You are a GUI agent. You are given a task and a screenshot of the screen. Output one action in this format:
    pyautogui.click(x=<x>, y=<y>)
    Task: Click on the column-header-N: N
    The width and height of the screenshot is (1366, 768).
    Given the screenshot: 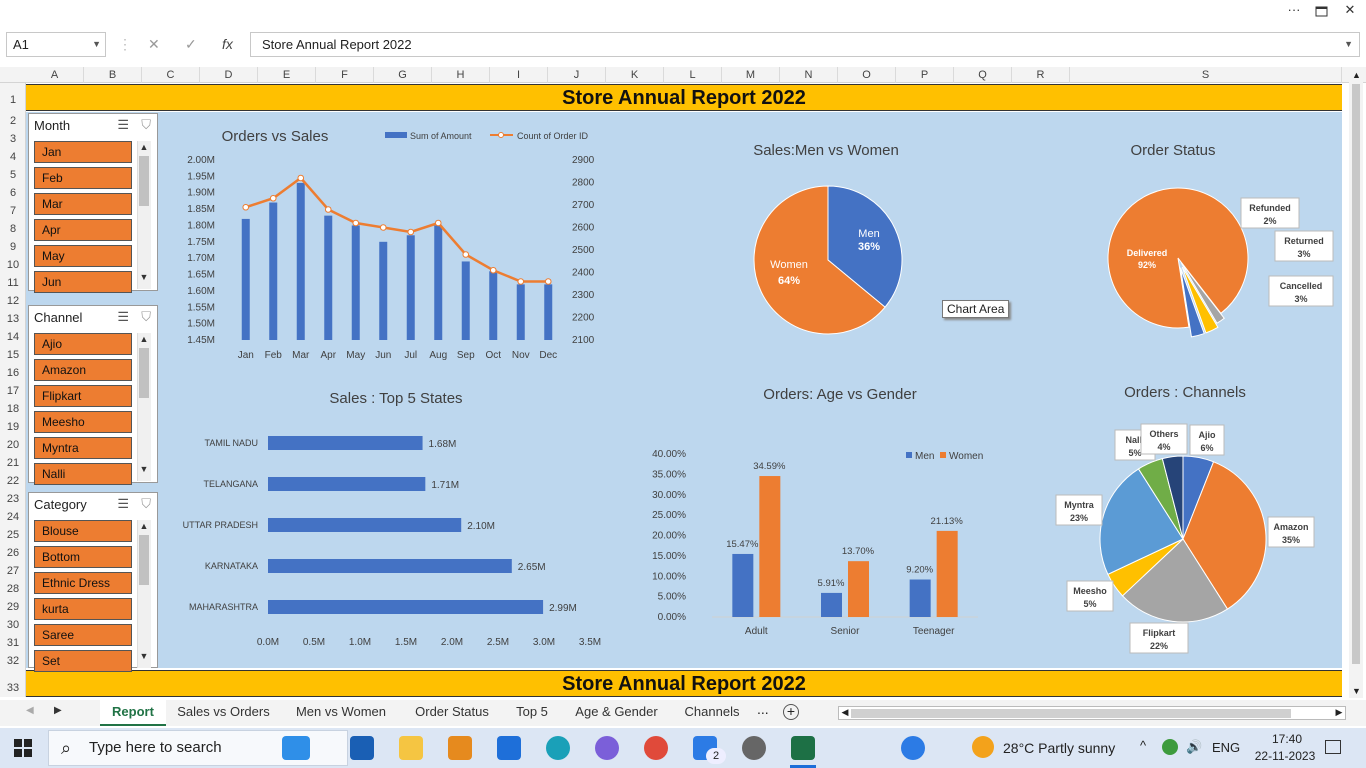 What is the action you would take?
    pyautogui.click(x=809, y=75)
    